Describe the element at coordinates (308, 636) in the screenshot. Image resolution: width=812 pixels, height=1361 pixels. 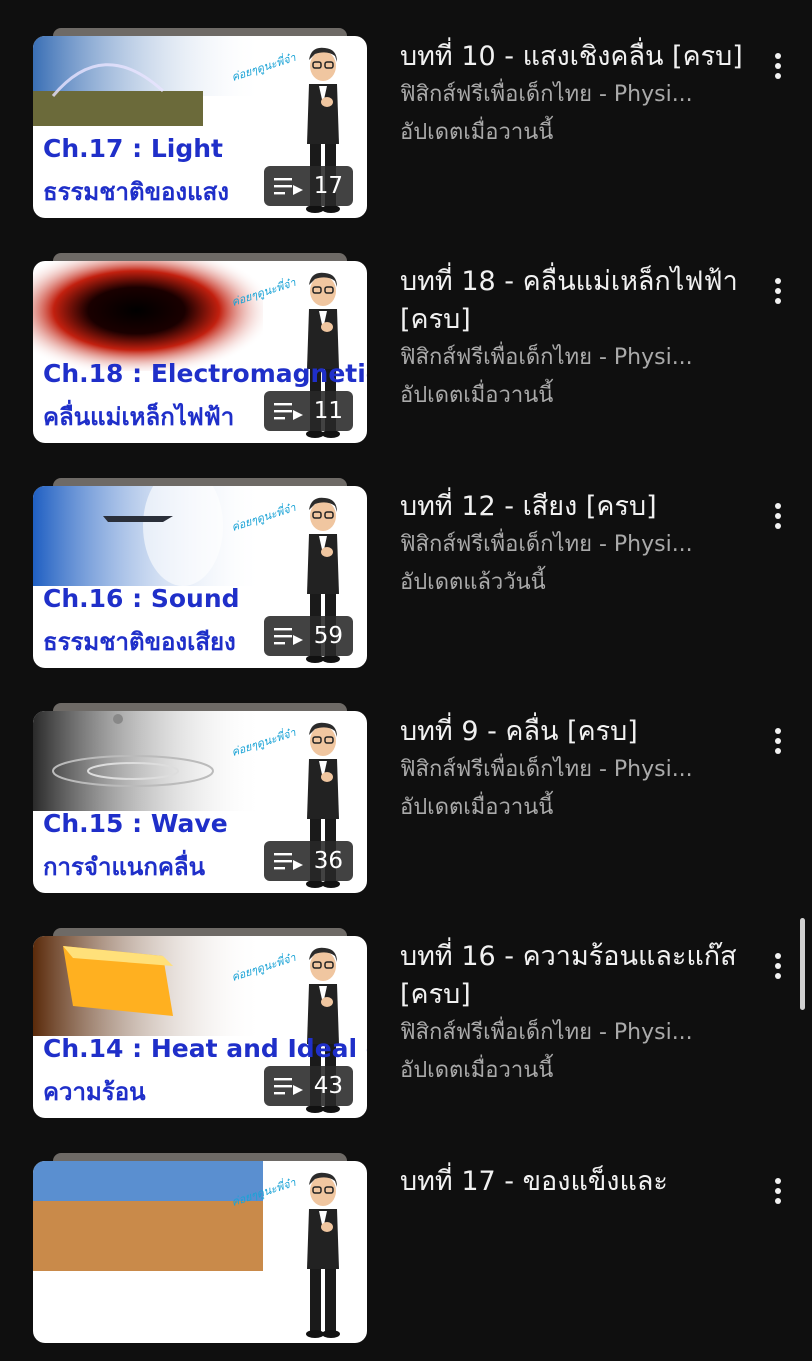
I see `video-count-badge: 59` at that location.